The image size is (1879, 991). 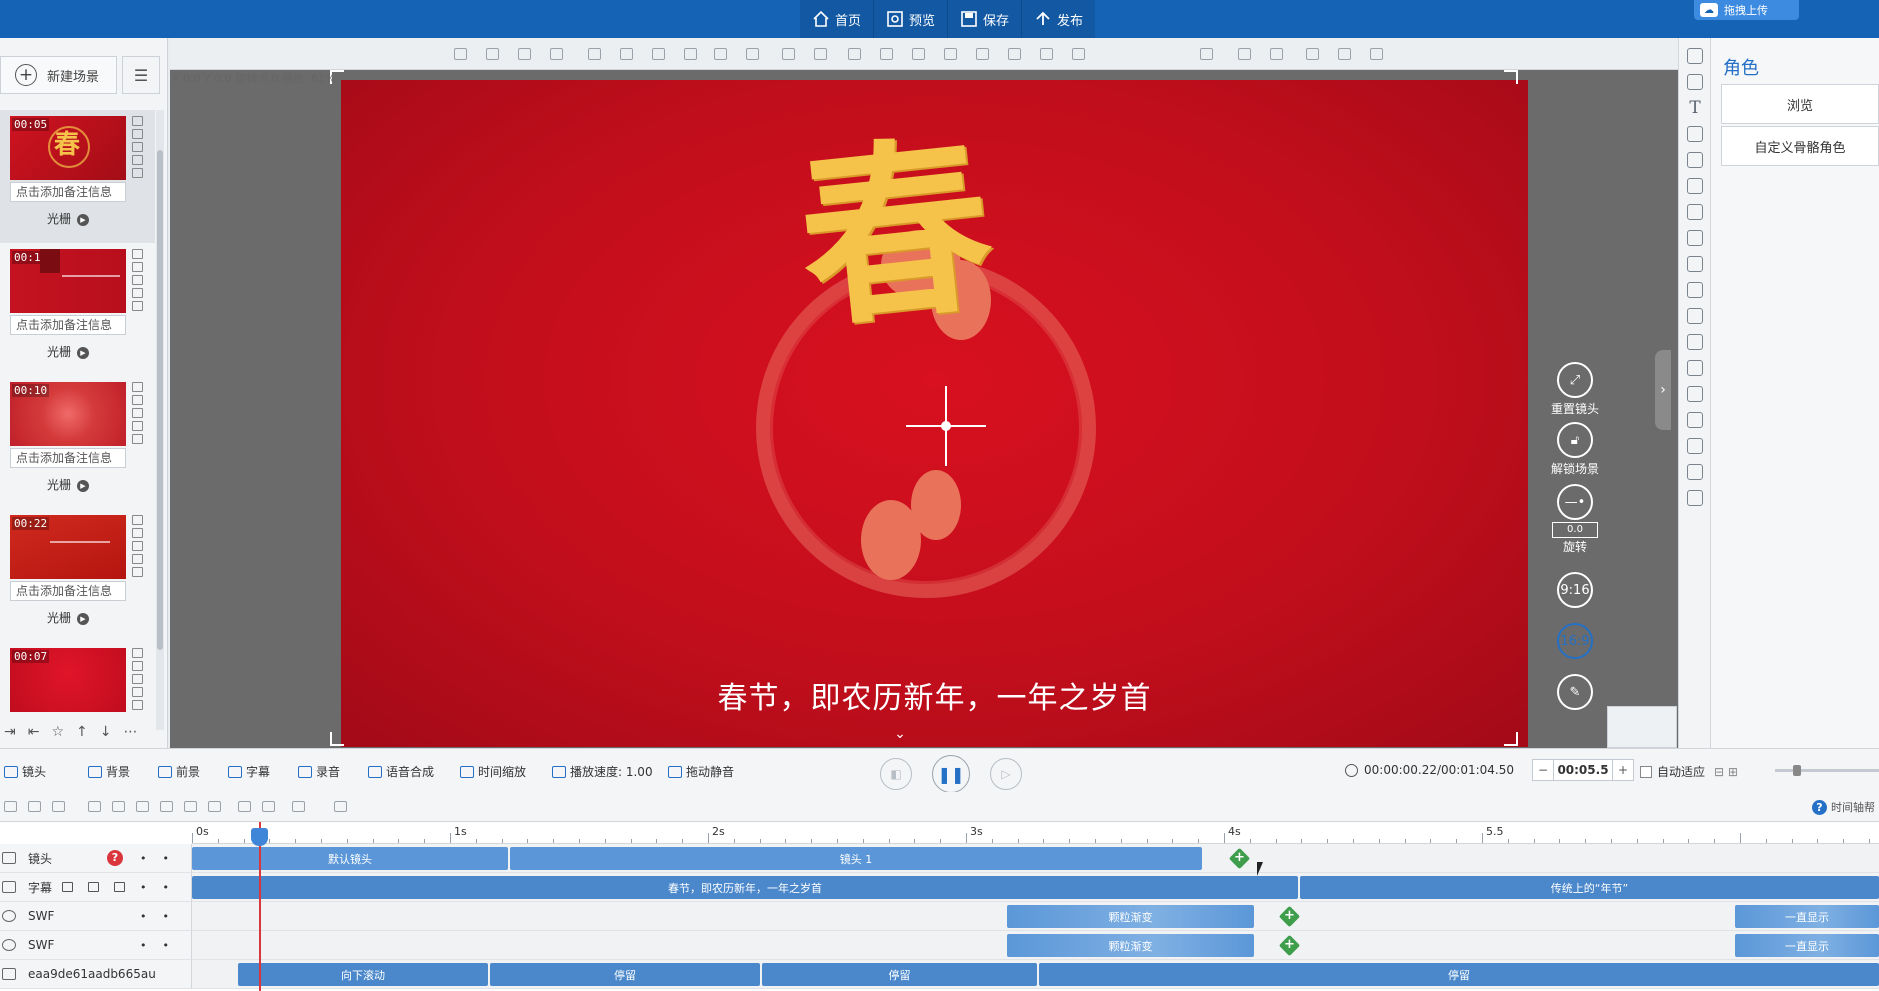 What do you see at coordinates (68, 547) in the screenshot?
I see `scene-thumbnail: 00:22` at bounding box center [68, 547].